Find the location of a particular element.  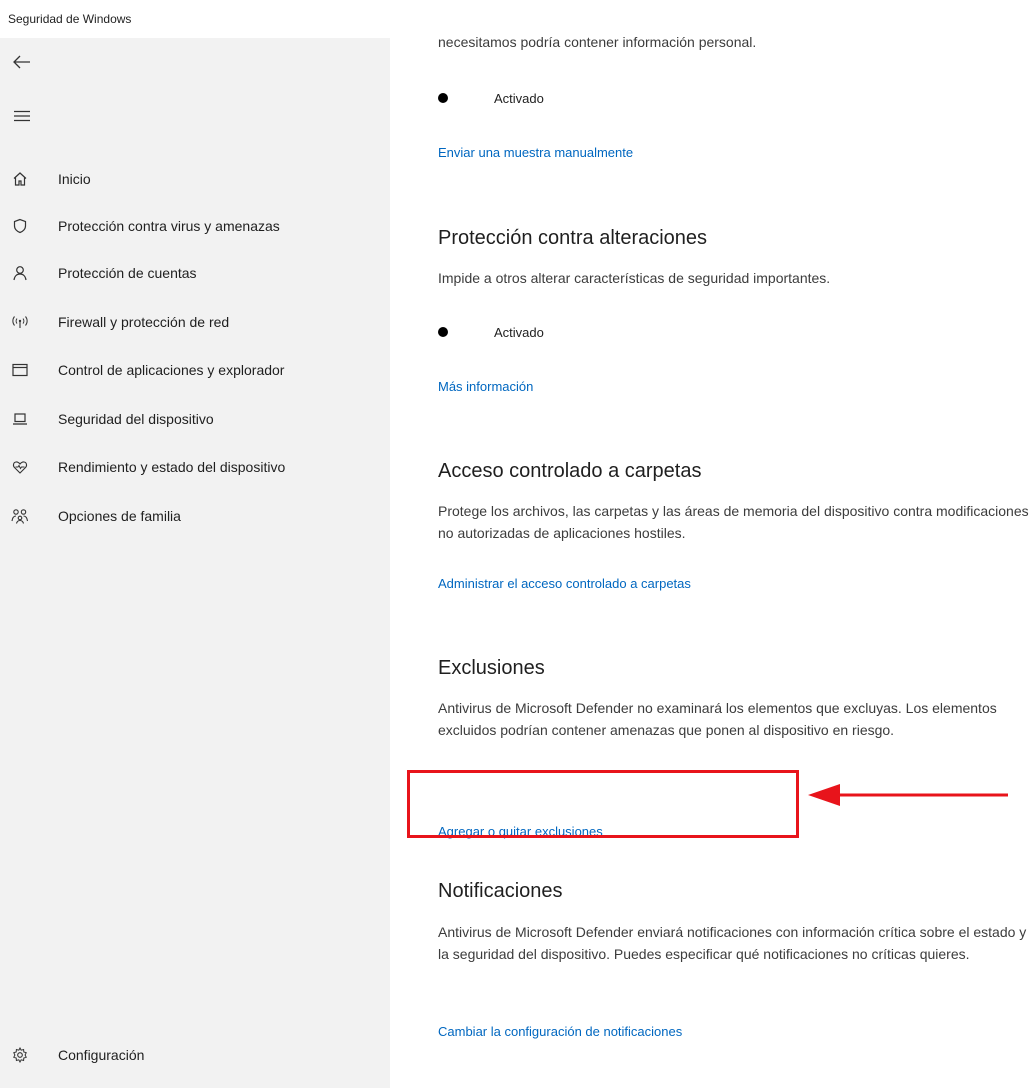

hamburger-menu-button is located at coordinates (22, 116).